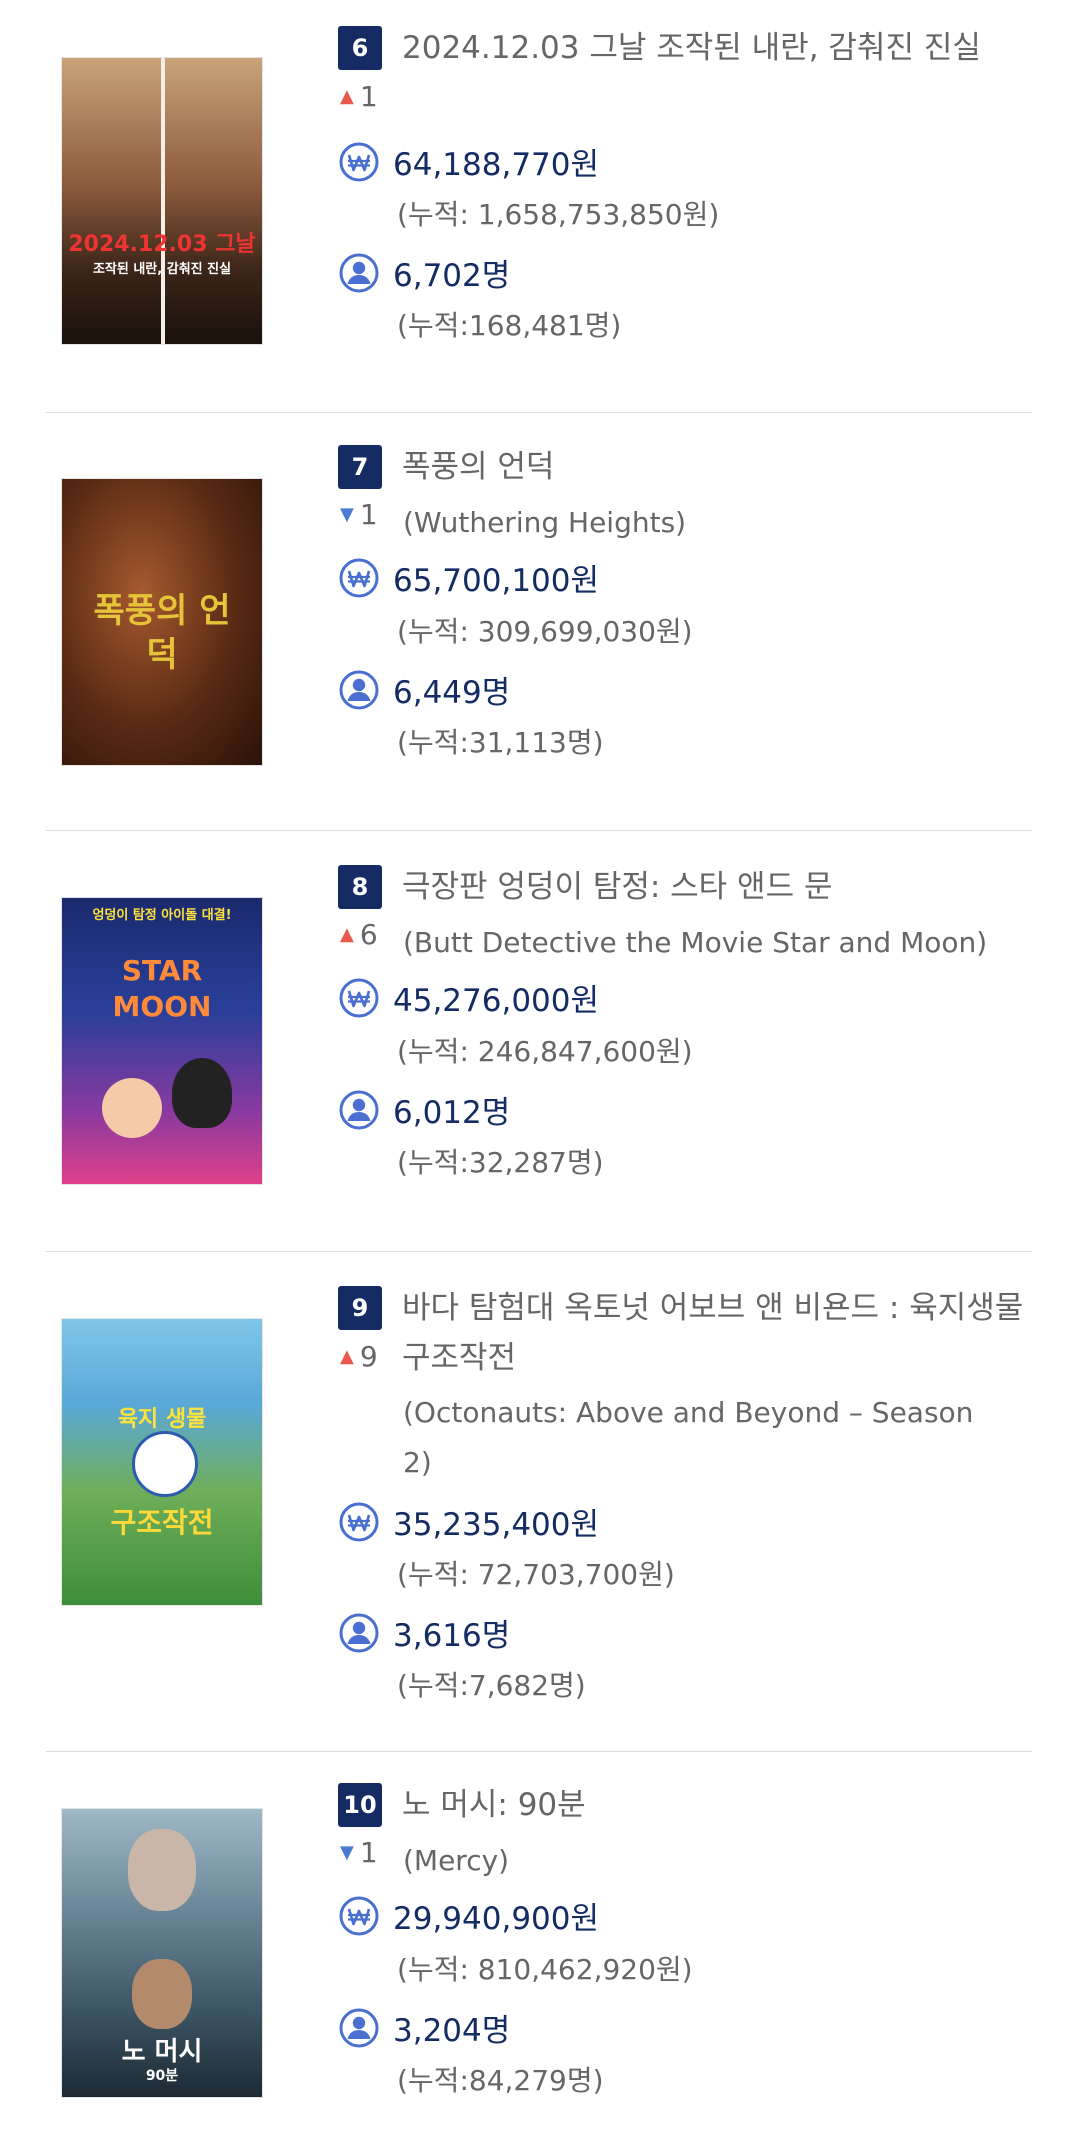 The image size is (1077, 2144). I want to click on audience-stat: 6,012명, so click(424, 1109).